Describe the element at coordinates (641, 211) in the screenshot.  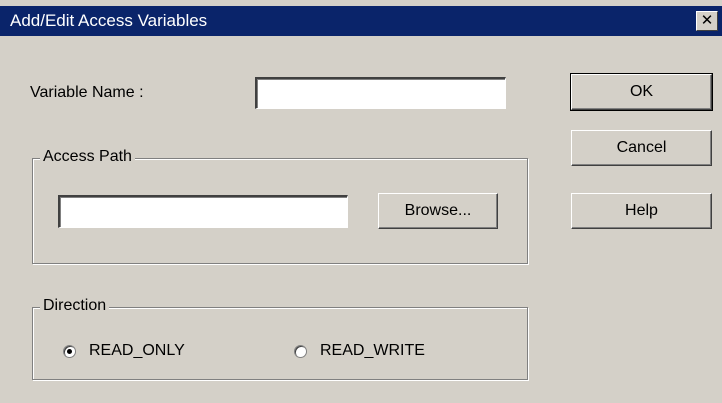
I see `help-button: Help` at that location.